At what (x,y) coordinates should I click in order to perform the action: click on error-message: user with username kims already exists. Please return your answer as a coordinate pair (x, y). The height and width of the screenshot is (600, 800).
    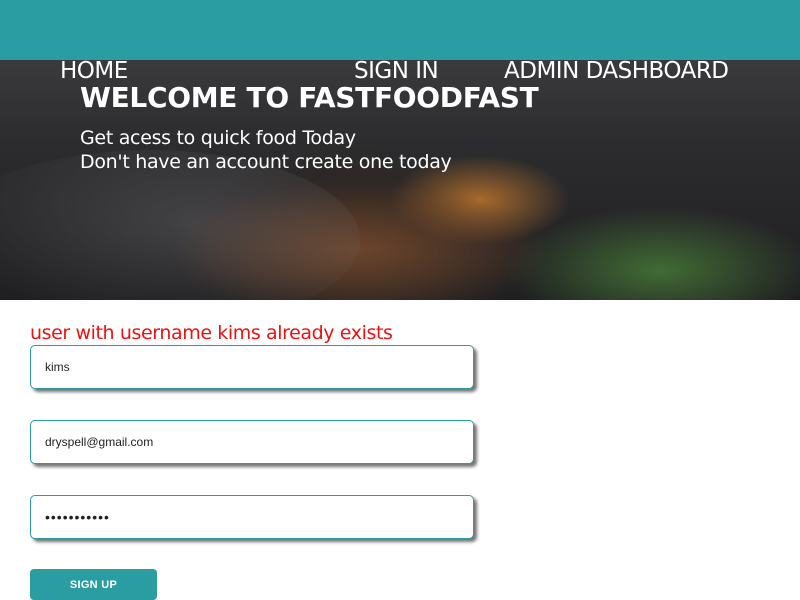
    Looking at the image, I should click on (211, 333).